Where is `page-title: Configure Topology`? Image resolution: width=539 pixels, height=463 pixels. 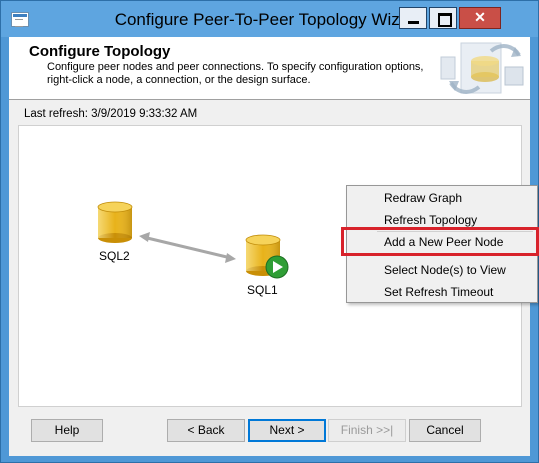 page-title: Configure Topology is located at coordinates (100, 51).